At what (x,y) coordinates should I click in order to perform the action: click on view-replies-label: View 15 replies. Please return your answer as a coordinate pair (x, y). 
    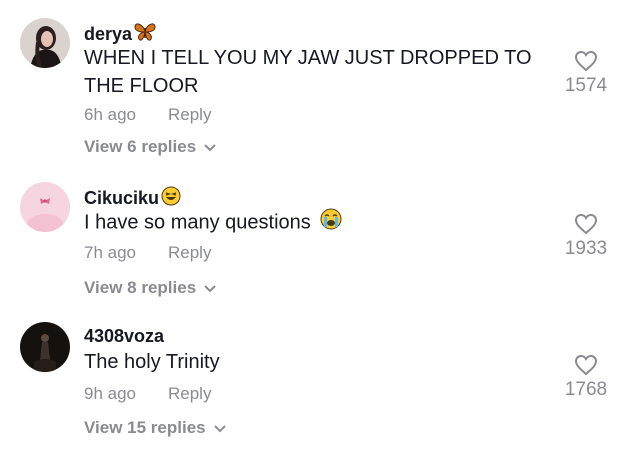
    Looking at the image, I should click on (145, 427).